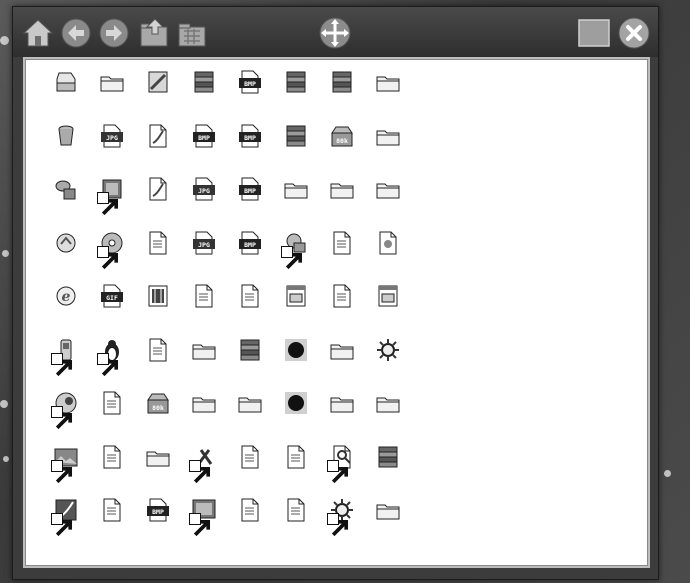 The image size is (690, 583). Describe the element at coordinates (38, 33) in the screenshot. I see `home-button` at that location.